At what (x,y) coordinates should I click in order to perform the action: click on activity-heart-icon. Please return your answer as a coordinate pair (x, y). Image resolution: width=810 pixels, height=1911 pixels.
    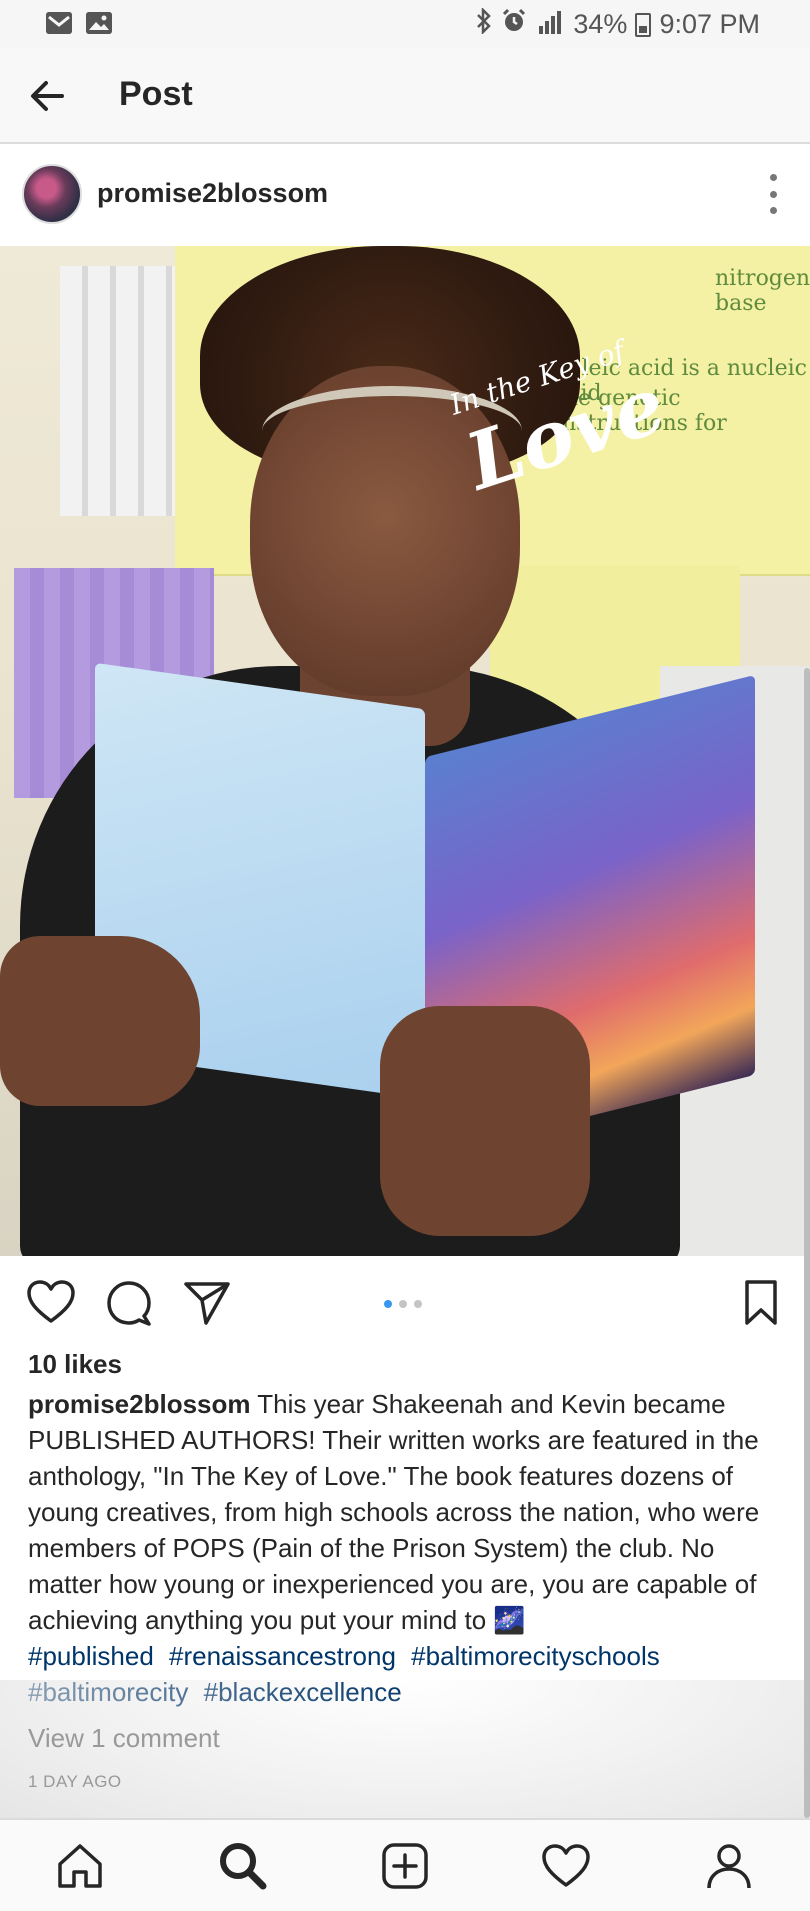
    Looking at the image, I should click on (566, 1866).